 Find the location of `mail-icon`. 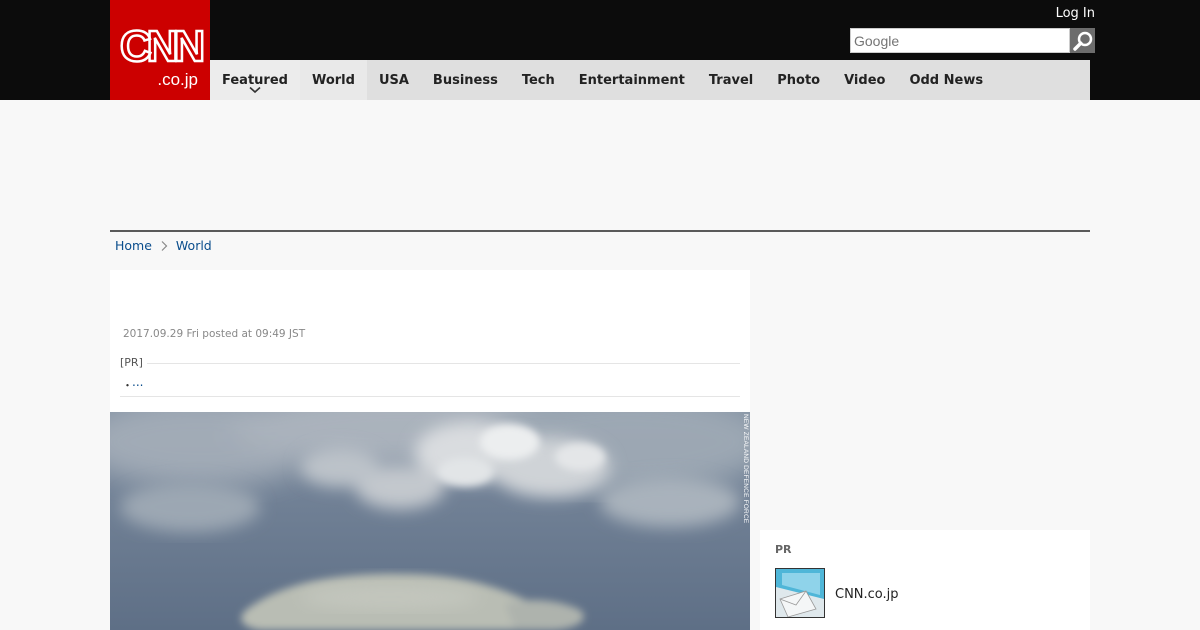

mail-icon is located at coordinates (800, 593).